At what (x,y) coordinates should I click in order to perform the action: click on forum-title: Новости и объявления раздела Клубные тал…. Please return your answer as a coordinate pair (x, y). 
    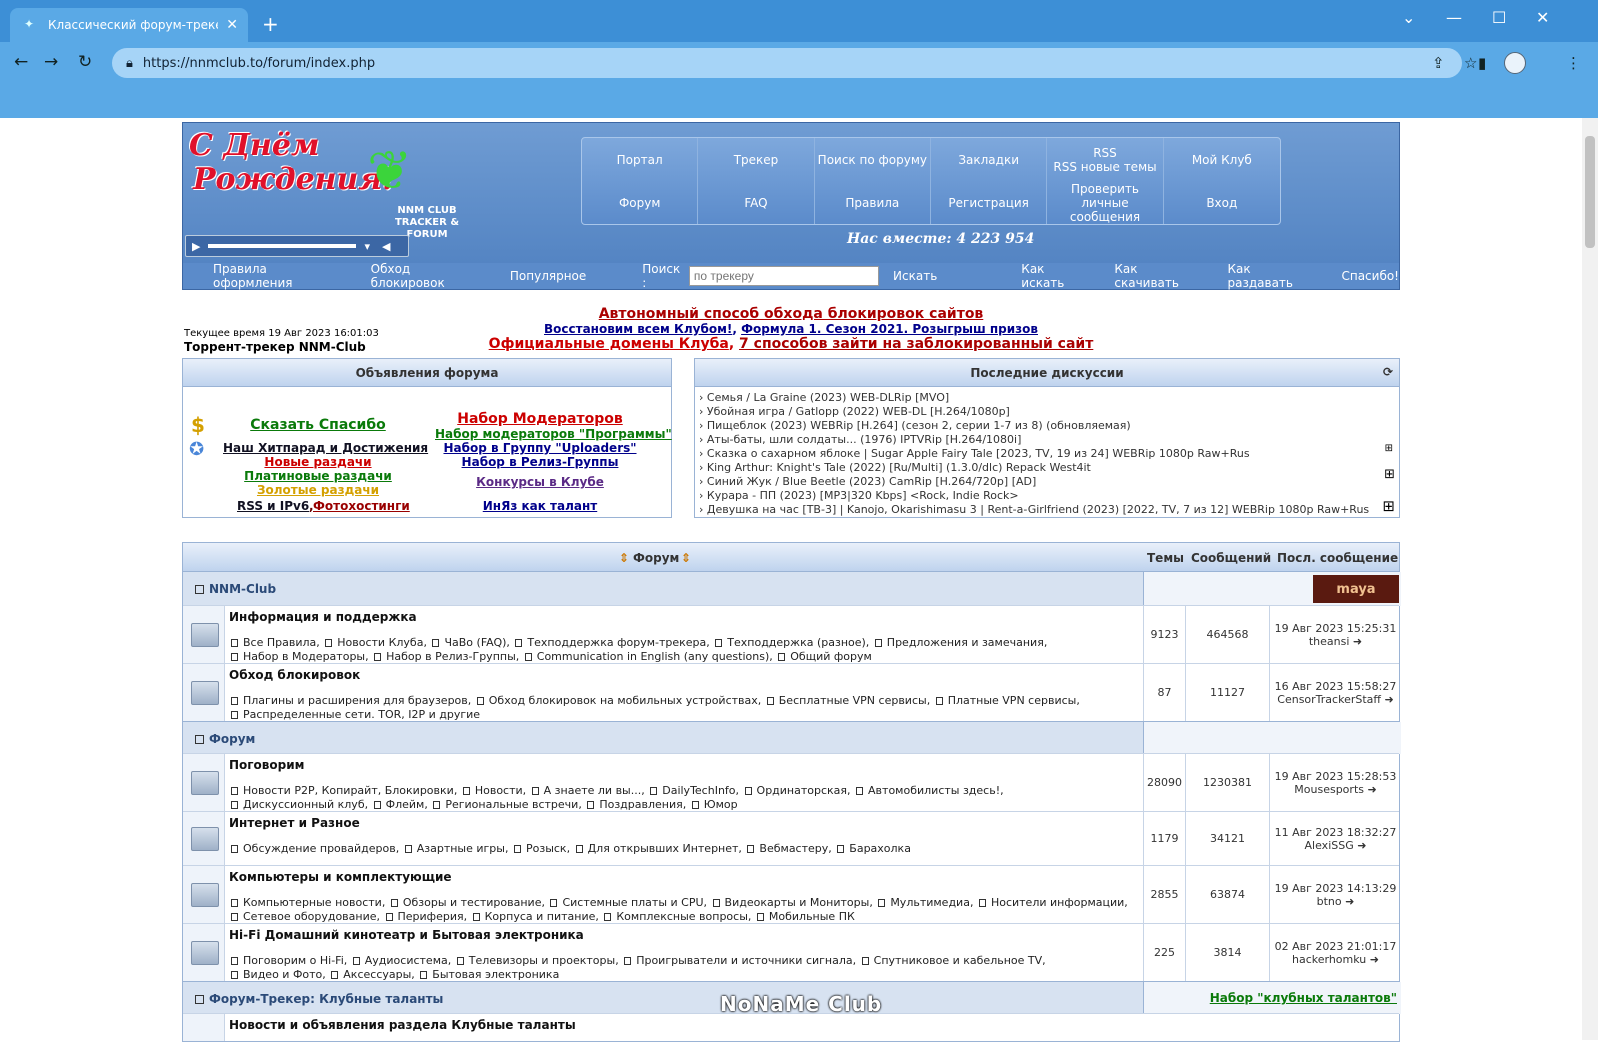
    Looking at the image, I should click on (402, 1025).